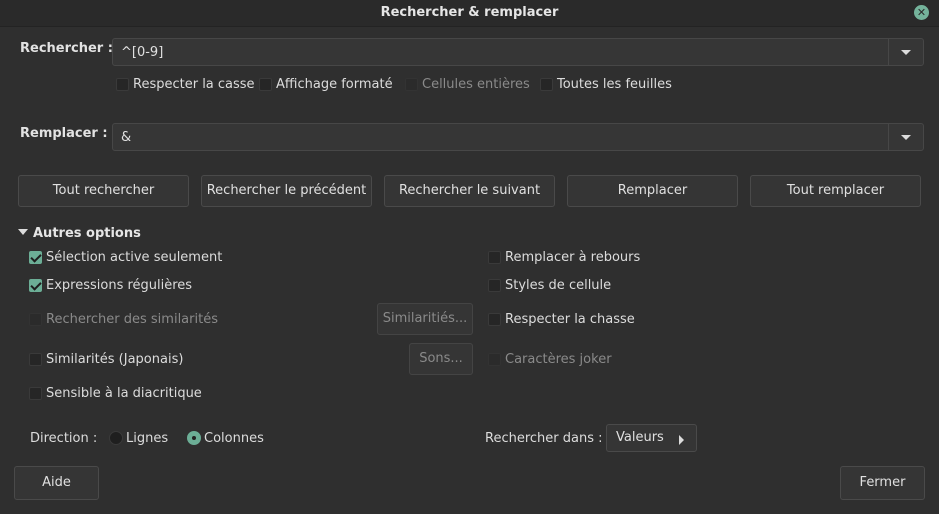 The width and height of the screenshot is (939, 514). What do you see at coordinates (681, 440) in the screenshot?
I see `chevron-right-icon` at bounding box center [681, 440].